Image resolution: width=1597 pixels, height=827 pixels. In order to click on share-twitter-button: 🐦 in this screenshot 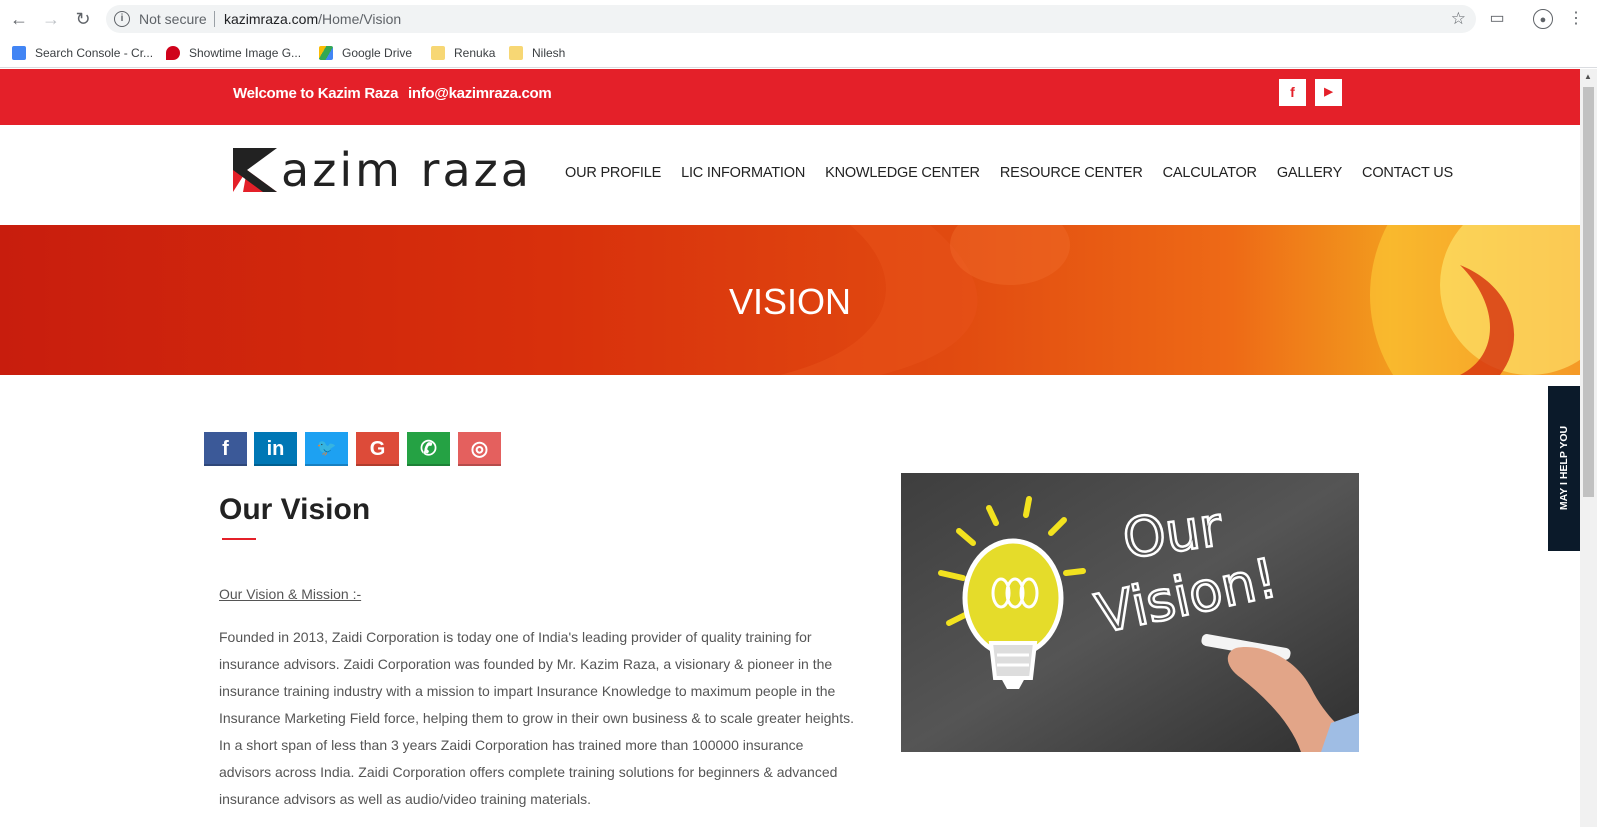, I will do `click(326, 449)`.